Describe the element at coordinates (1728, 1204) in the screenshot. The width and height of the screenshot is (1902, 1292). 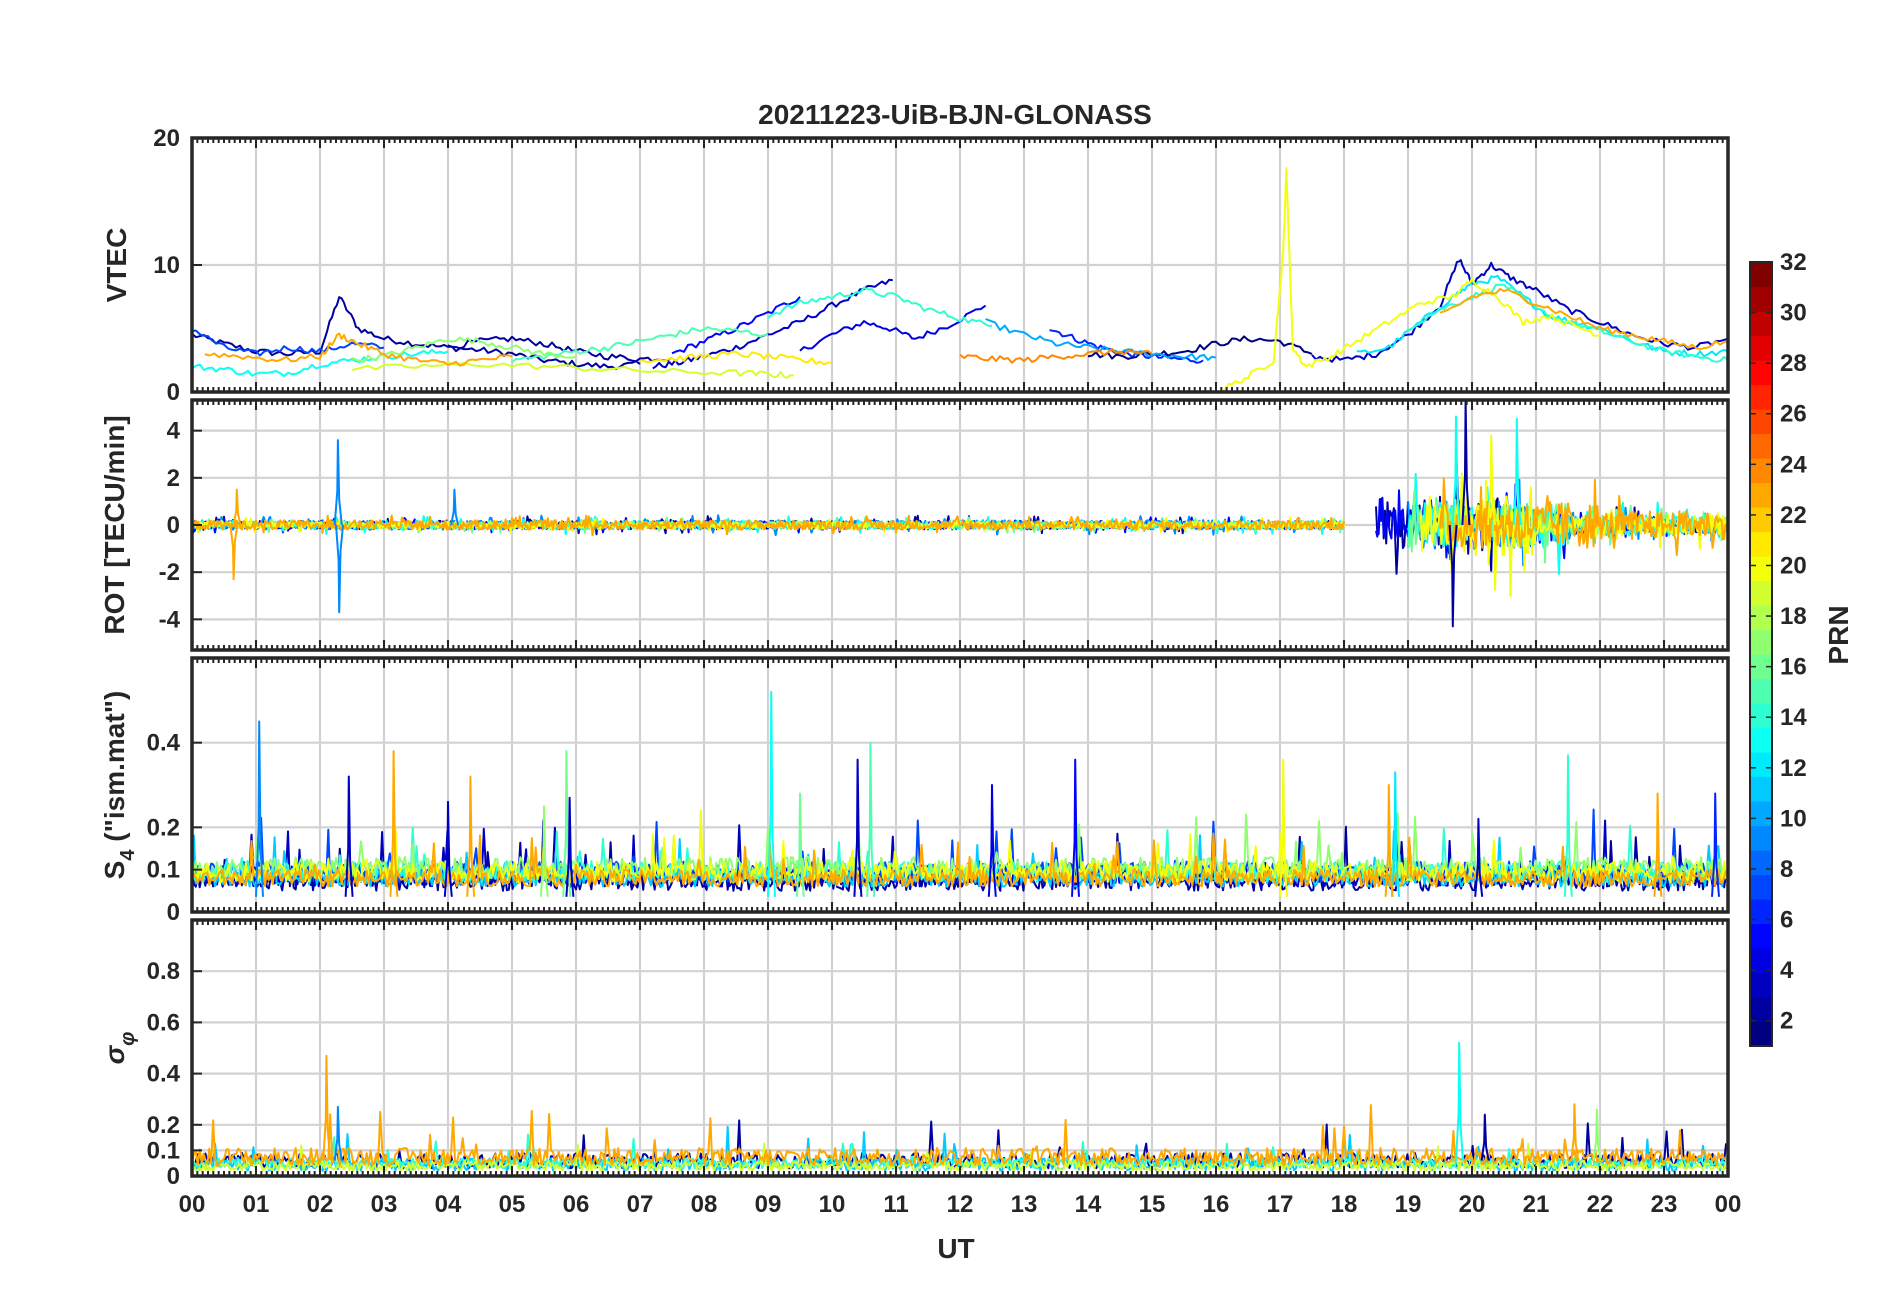
I see `x-tick-label: 00` at that location.